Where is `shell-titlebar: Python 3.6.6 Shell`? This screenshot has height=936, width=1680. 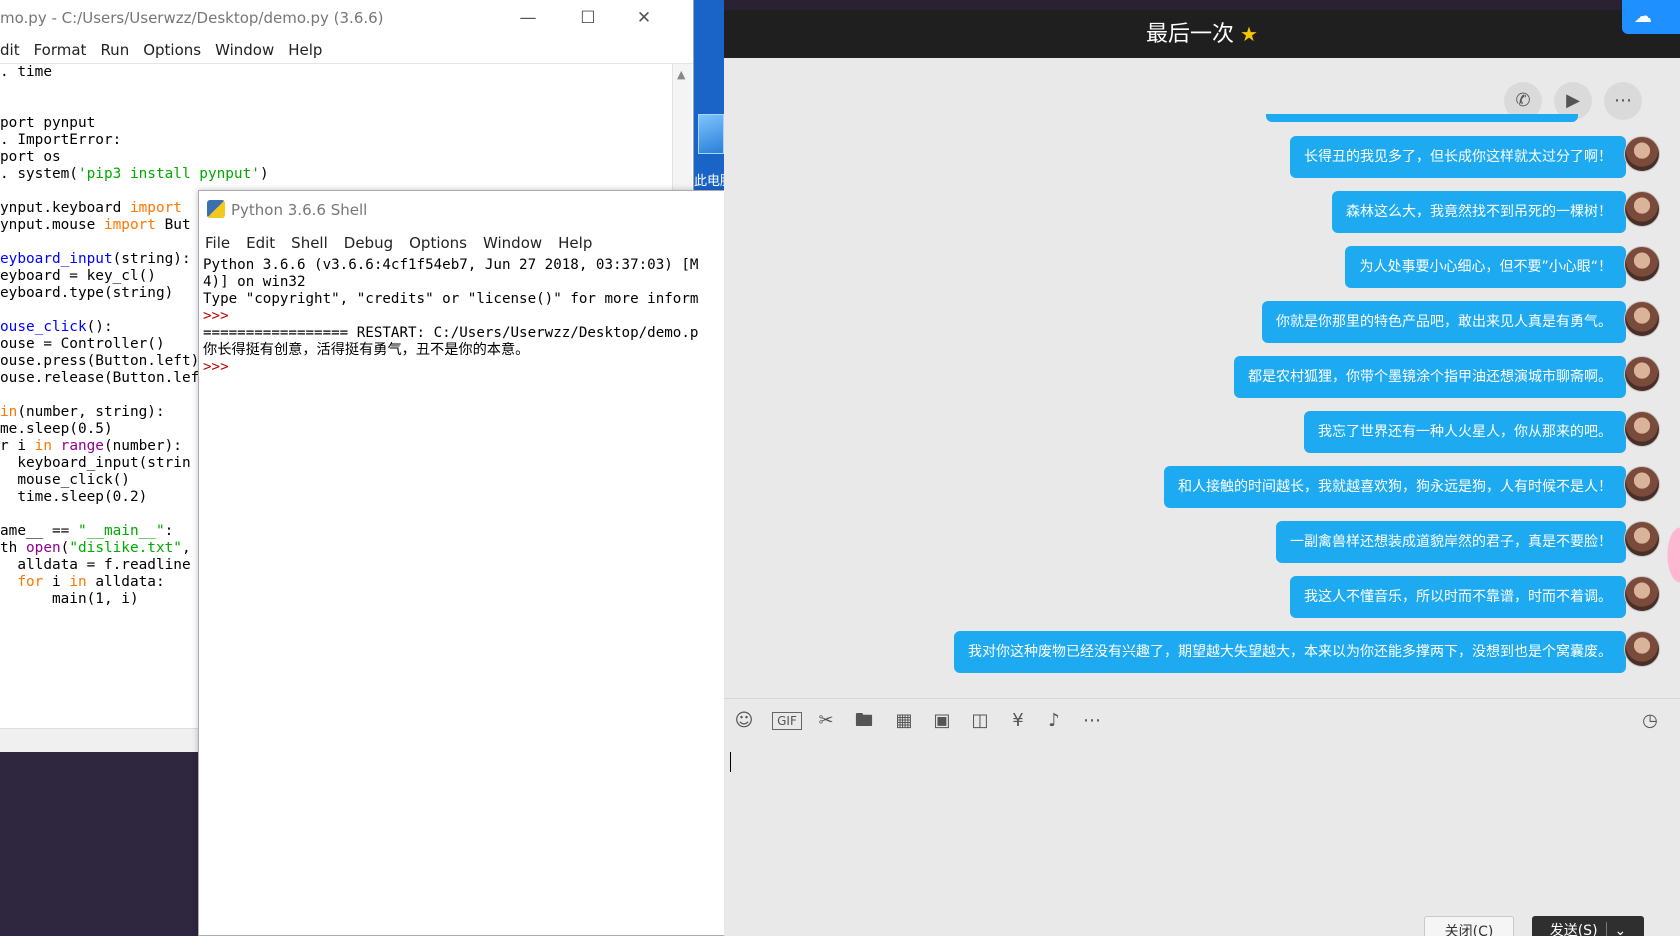
shell-titlebar: Python 3.6.6 Shell is located at coordinates (463, 210).